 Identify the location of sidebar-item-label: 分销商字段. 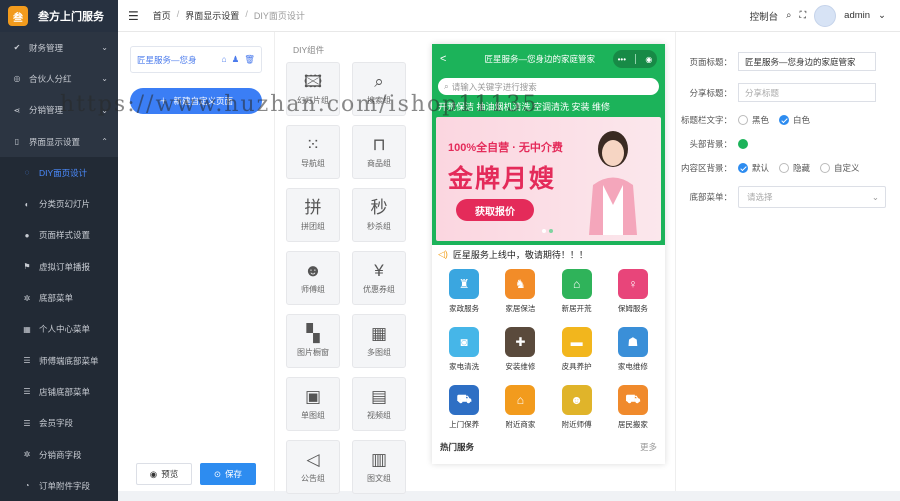
(60, 454).